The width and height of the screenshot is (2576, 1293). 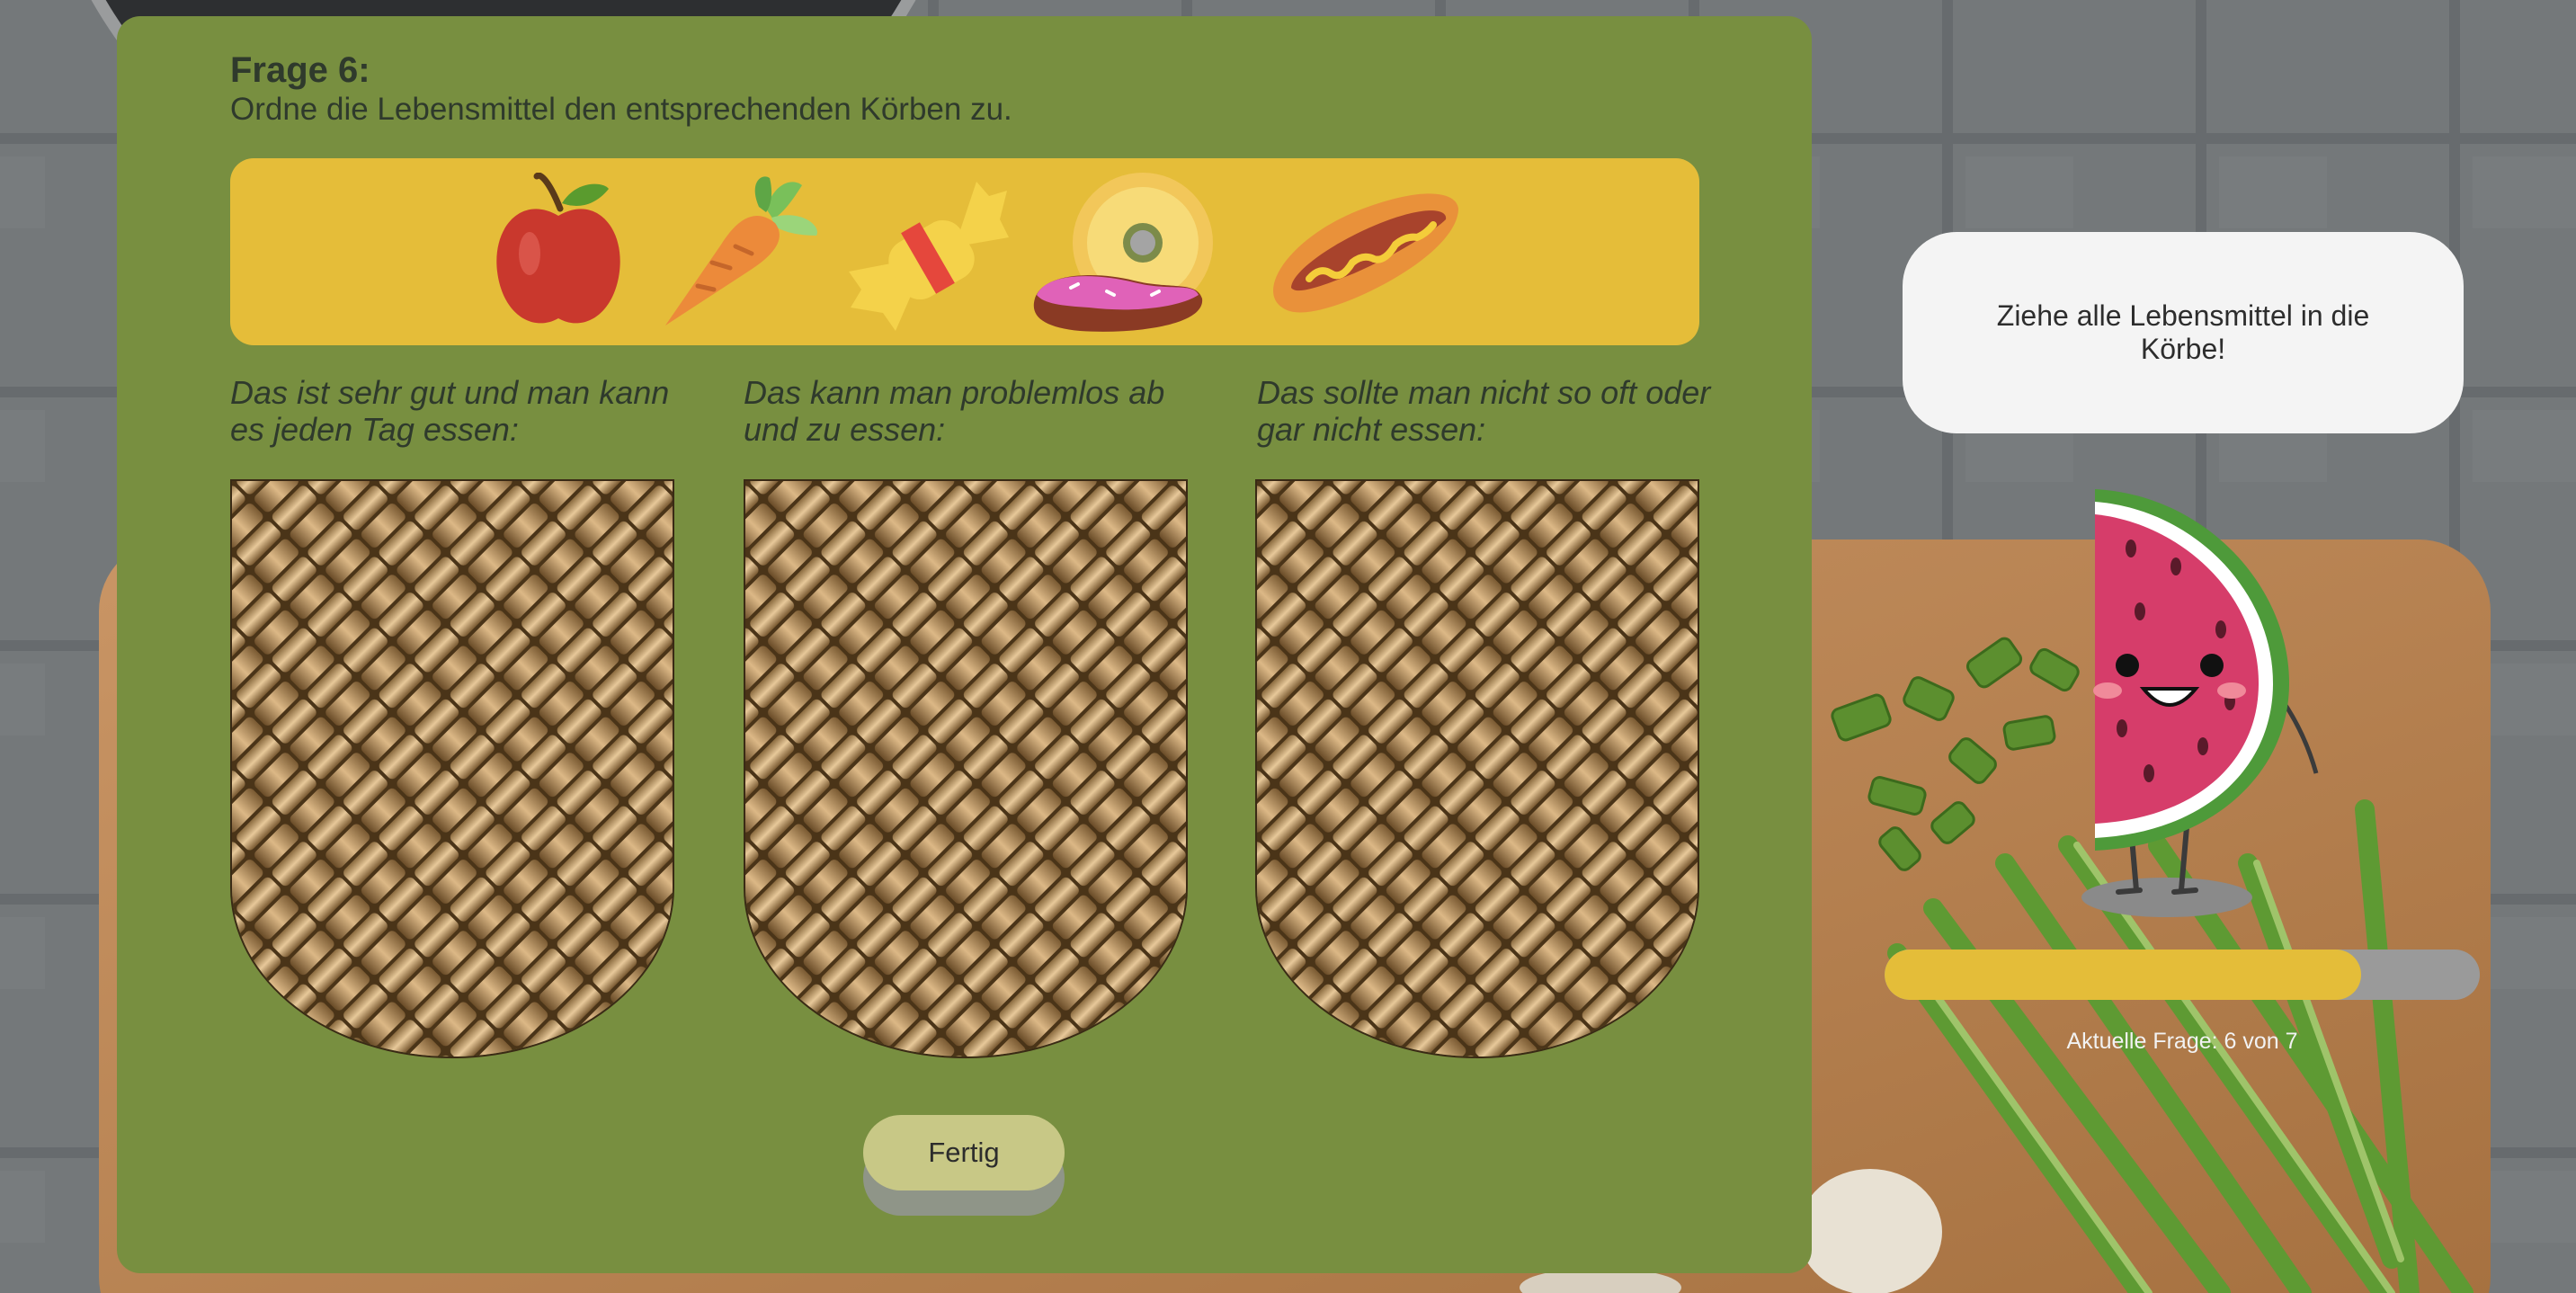 I want to click on food-items-bar, so click(x=965, y=251).